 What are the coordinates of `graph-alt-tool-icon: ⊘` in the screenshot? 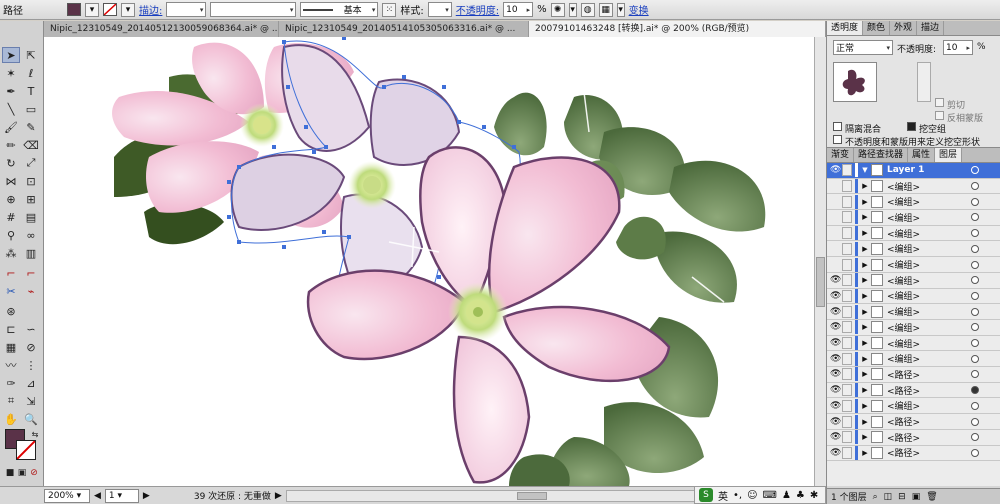 It's located at (31, 347).